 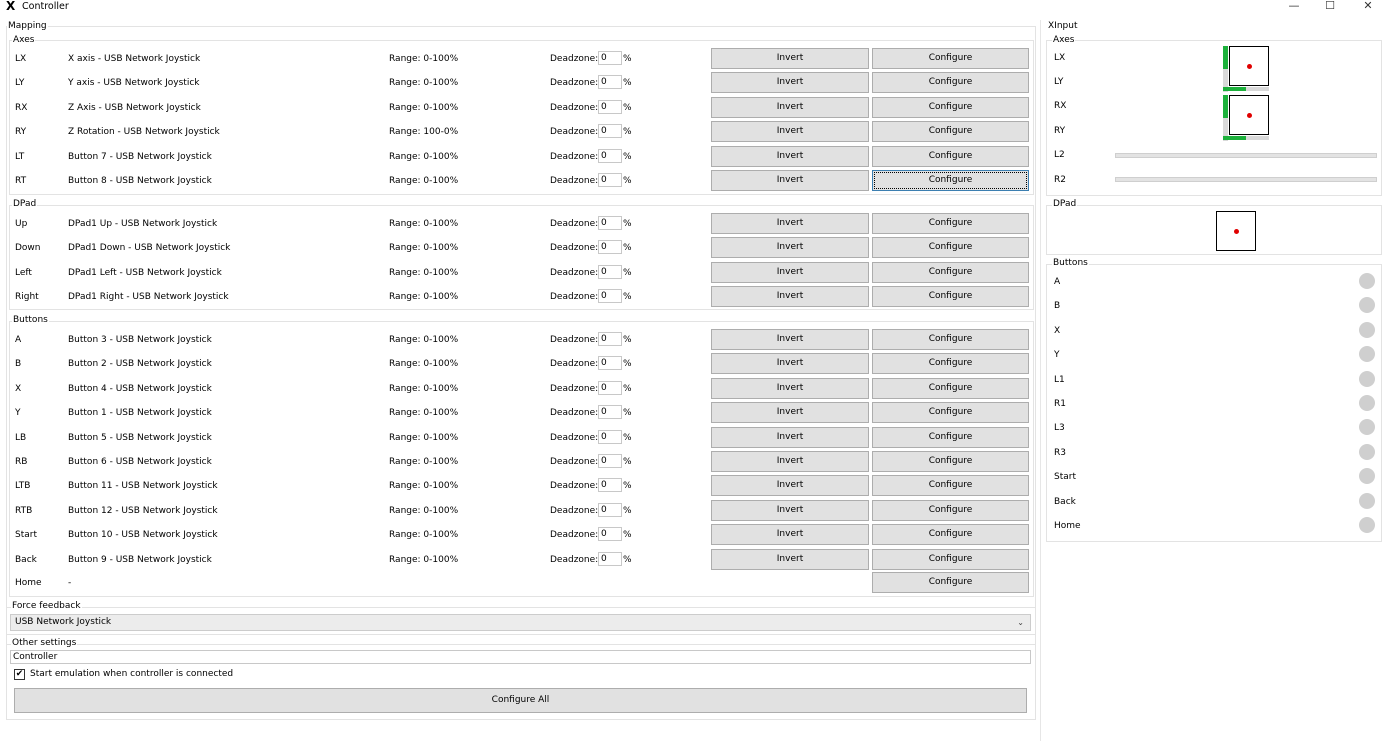 I want to click on left-stick-x-level, so click(x=1234, y=89).